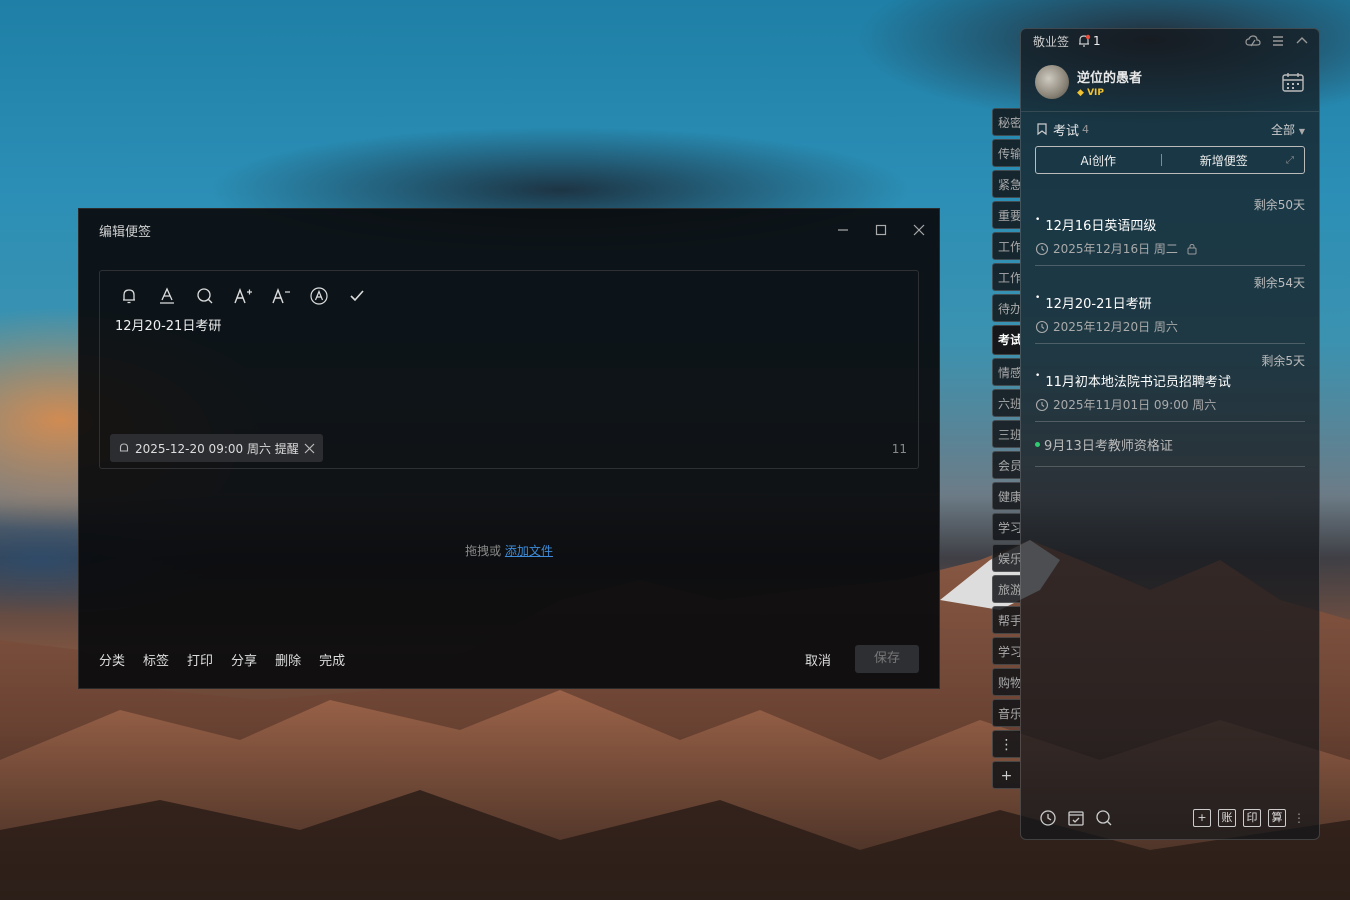 The height and width of the screenshot is (900, 1350). Describe the element at coordinates (1006, 184) in the screenshot. I see `side-tab: 紧急` at that location.